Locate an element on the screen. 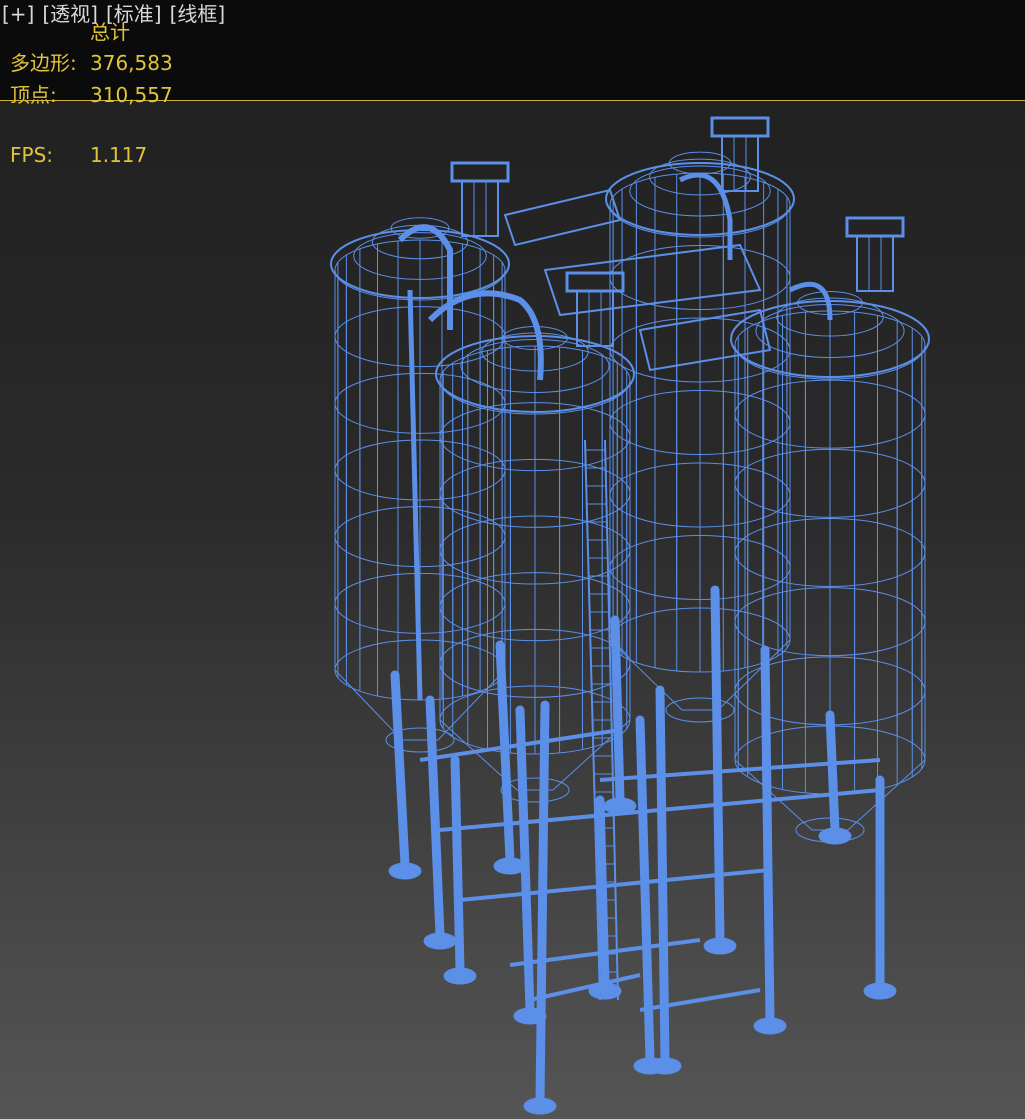 Image resolution: width=1025 pixels, height=1119 pixels. silo-back-right is located at coordinates (700, 437).